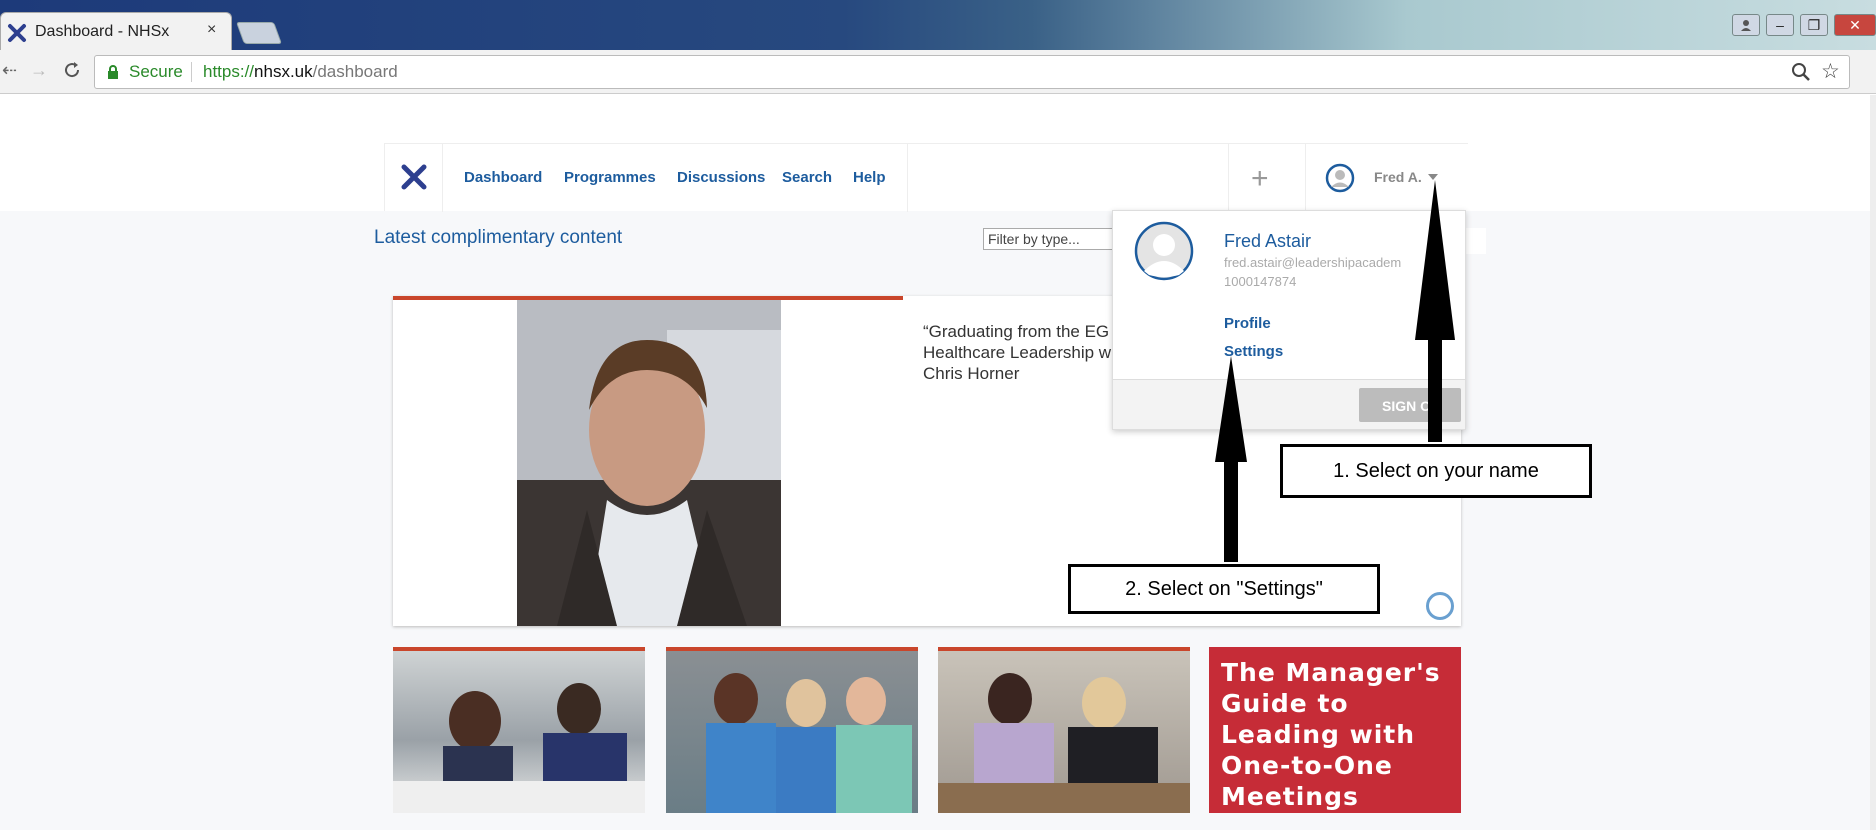 The height and width of the screenshot is (830, 1876). What do you see at coordinates (1873, 462) in the screenshot?
I see `page-scrollbar` at bounding box center [1873, 462].